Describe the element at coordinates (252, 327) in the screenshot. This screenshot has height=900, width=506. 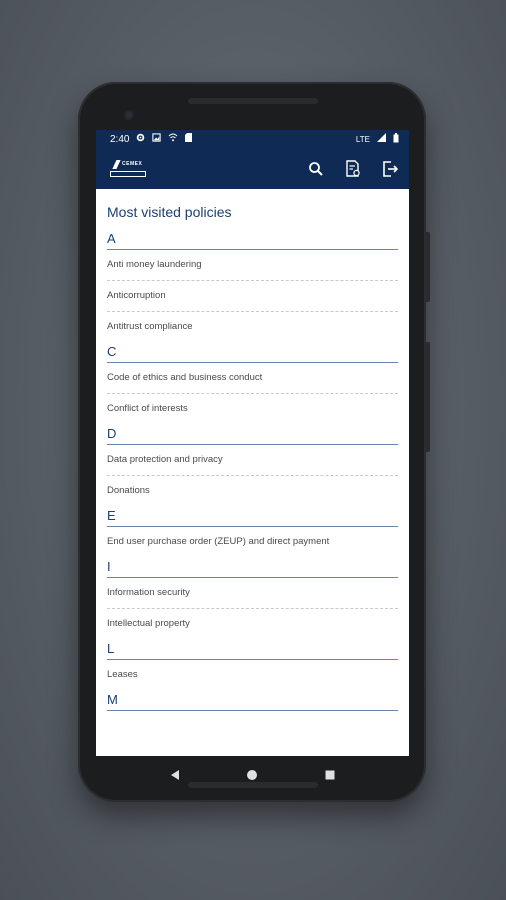
I see `policy-item: Antitrust compliance` at that location.